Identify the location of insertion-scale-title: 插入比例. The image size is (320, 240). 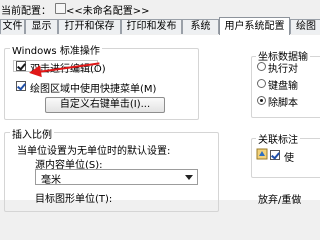
(32, 133).